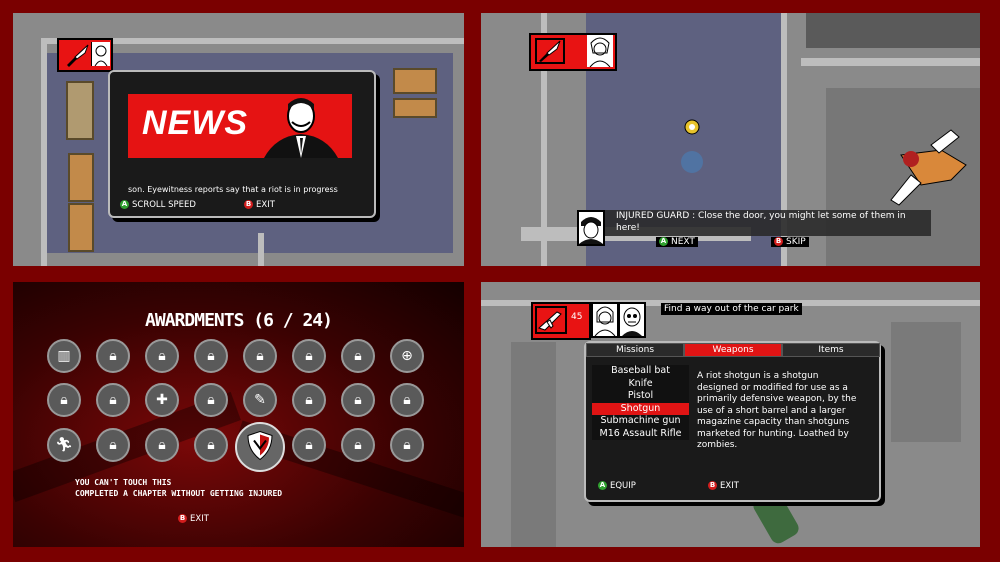  Describe the element at coordinates (64, 445) in the screenshot. I see `award-running-man: 🏃︎` at that location.